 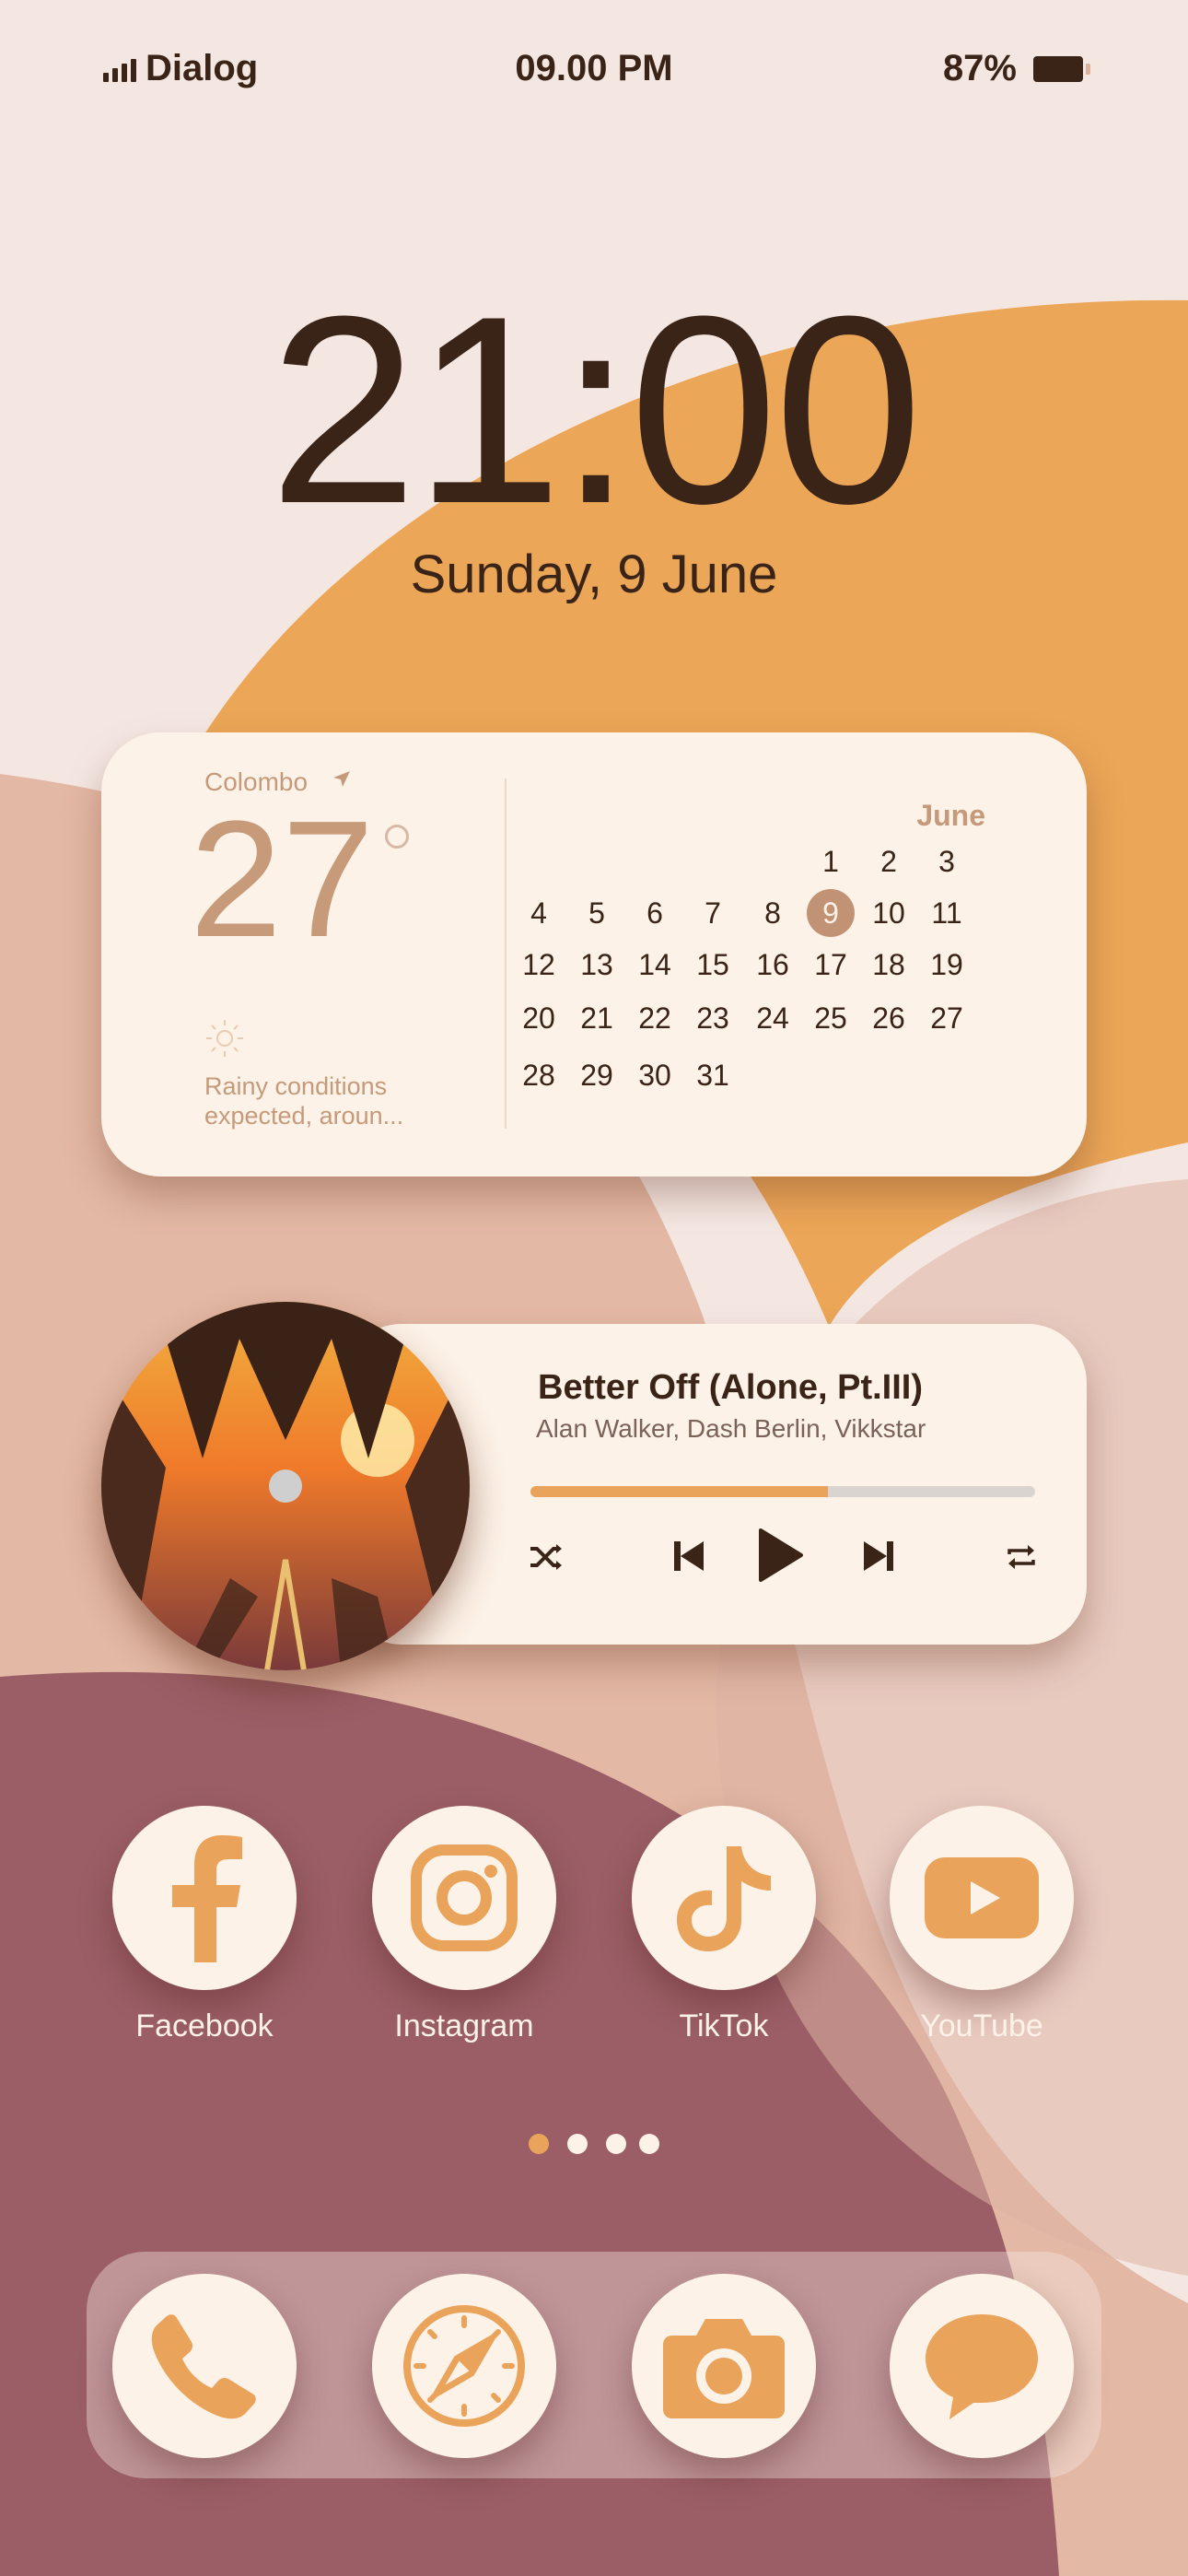 I want to click on album-art-image, so click(x=285, y=1486).